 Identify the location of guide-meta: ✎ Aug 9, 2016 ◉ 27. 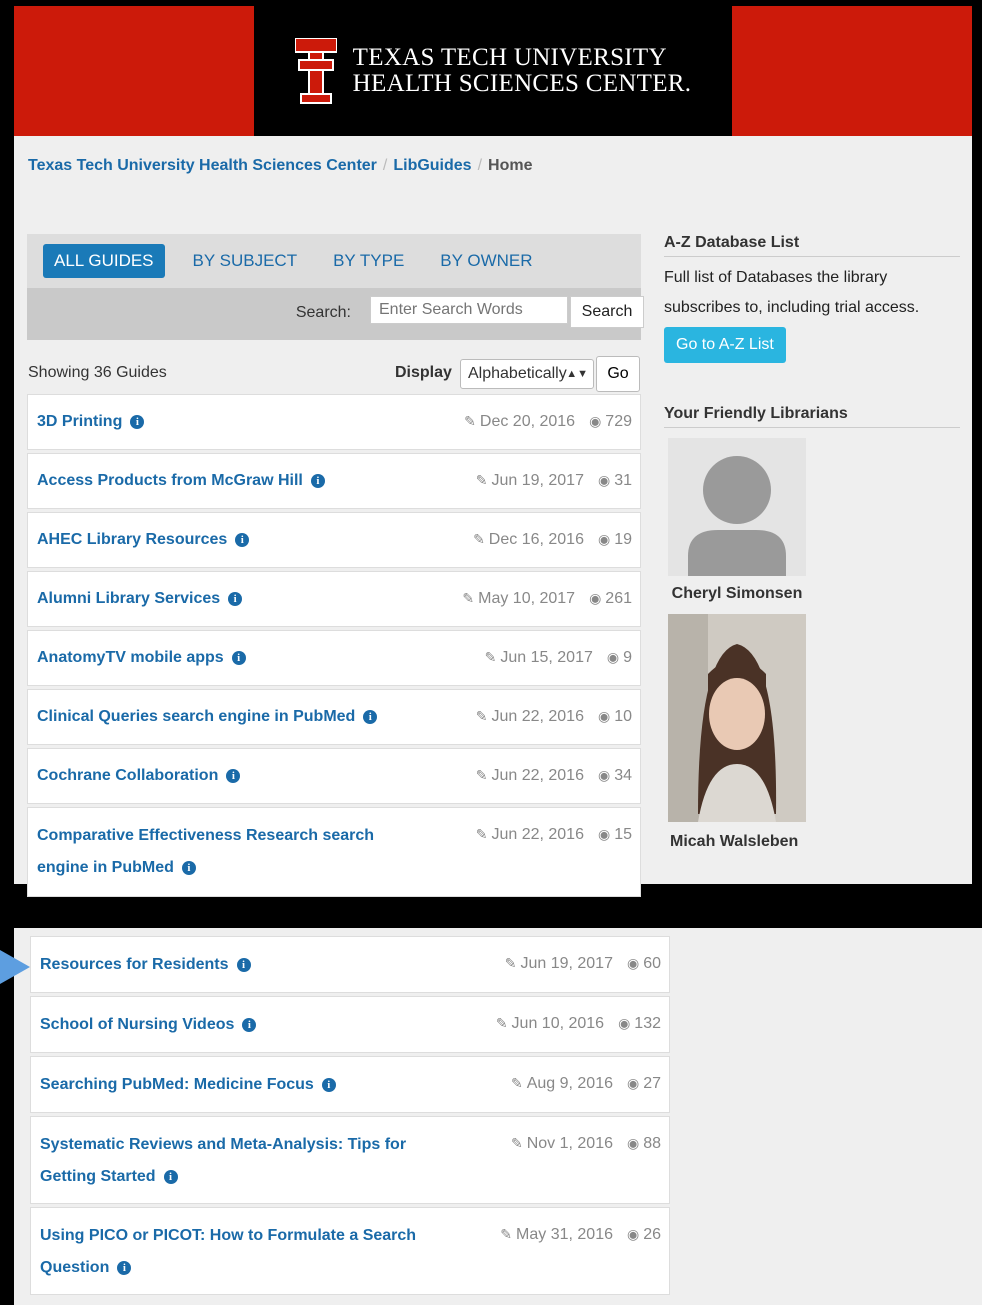
(586, 1084).